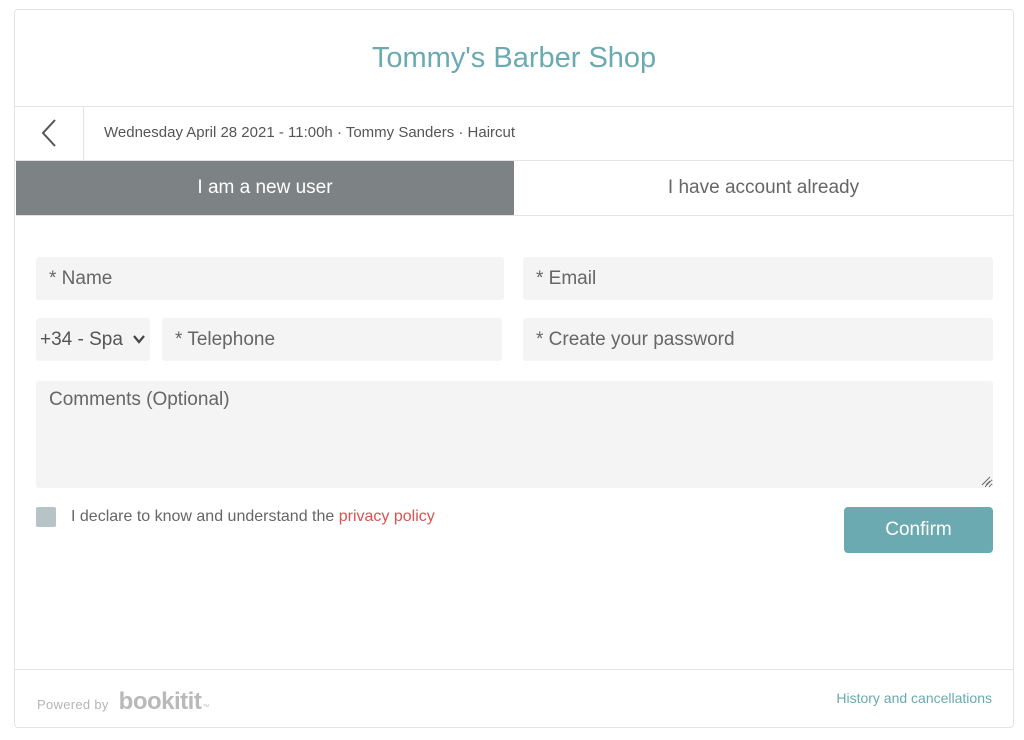 The image size is (1024, 740). I want to click on user-tabs: I am a new user I have account already, so click(514, 188).